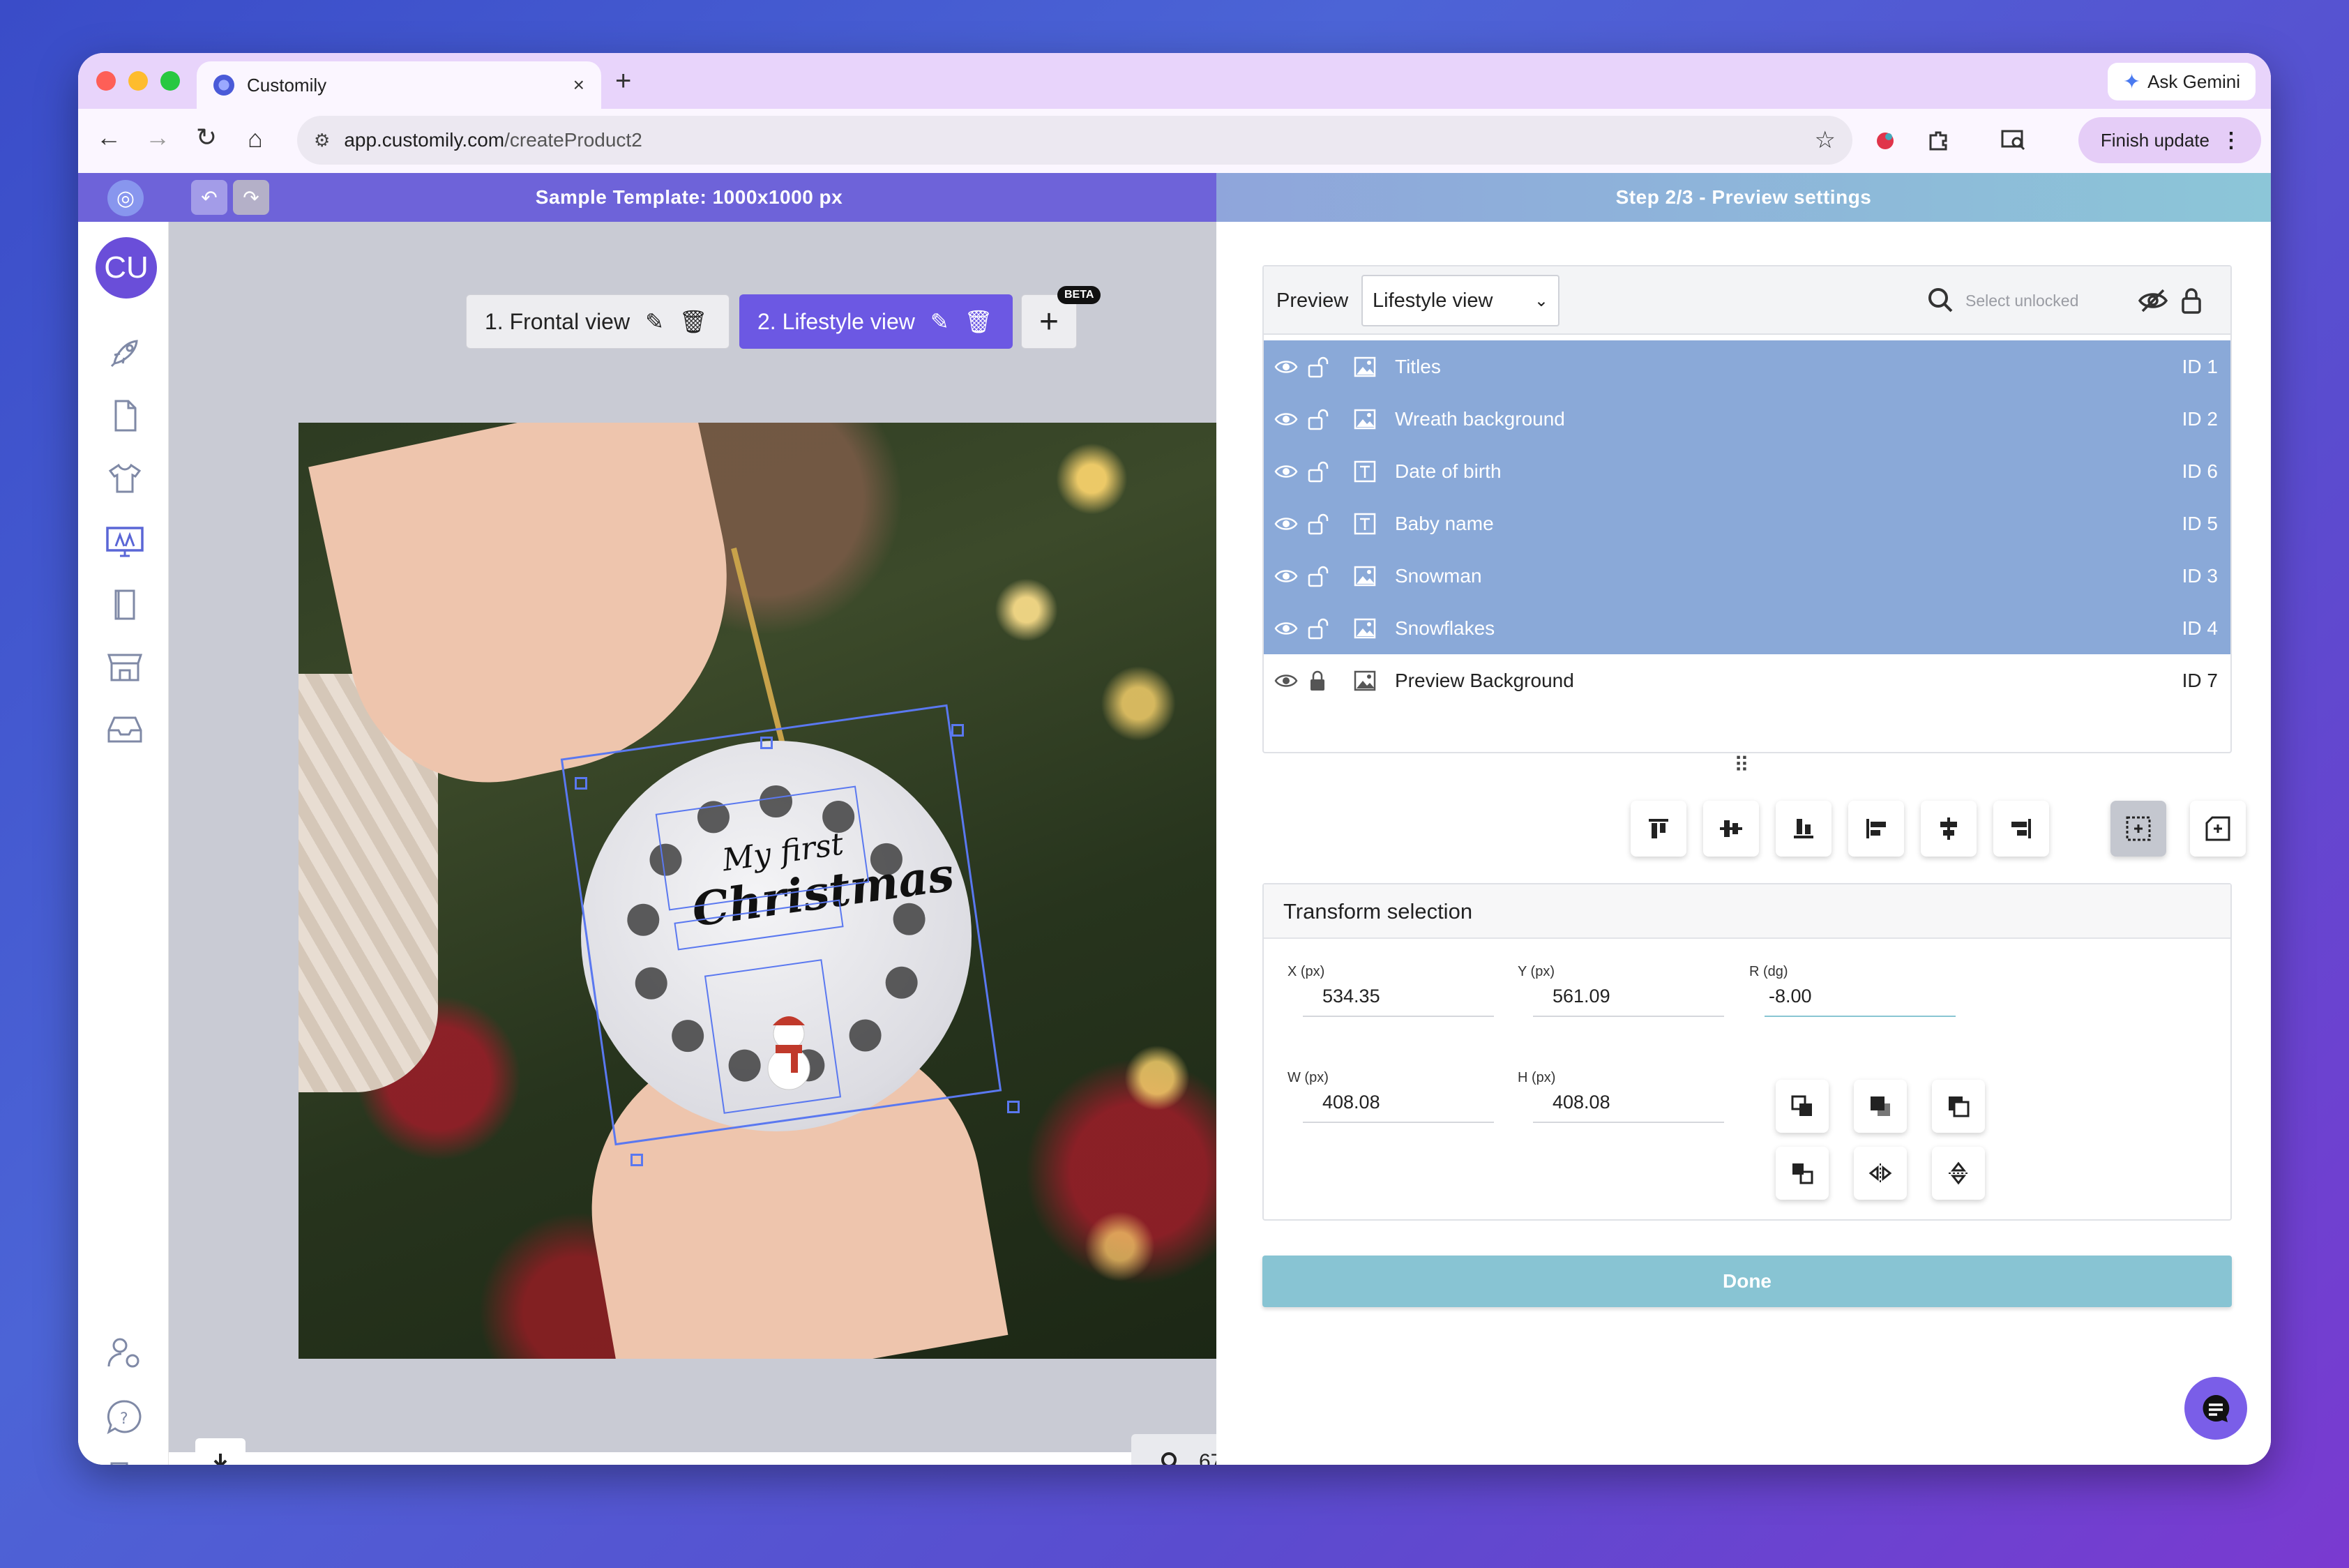 This screenshot has height=1568, width=2349. What do you see at coordinates (1861, 996) in the screenshot?
I see `rotation-input: -8.00` at bounding box center [1861, 996].